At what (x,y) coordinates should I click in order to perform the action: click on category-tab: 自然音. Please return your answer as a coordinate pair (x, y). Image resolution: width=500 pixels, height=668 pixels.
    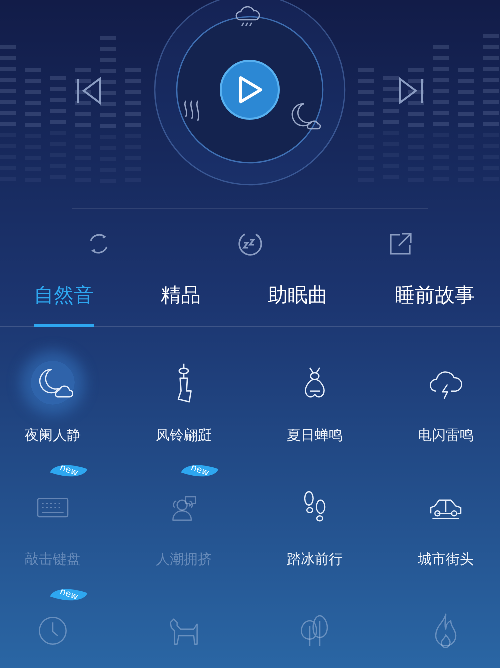
    Looking at the image, I should click on (64, 302).